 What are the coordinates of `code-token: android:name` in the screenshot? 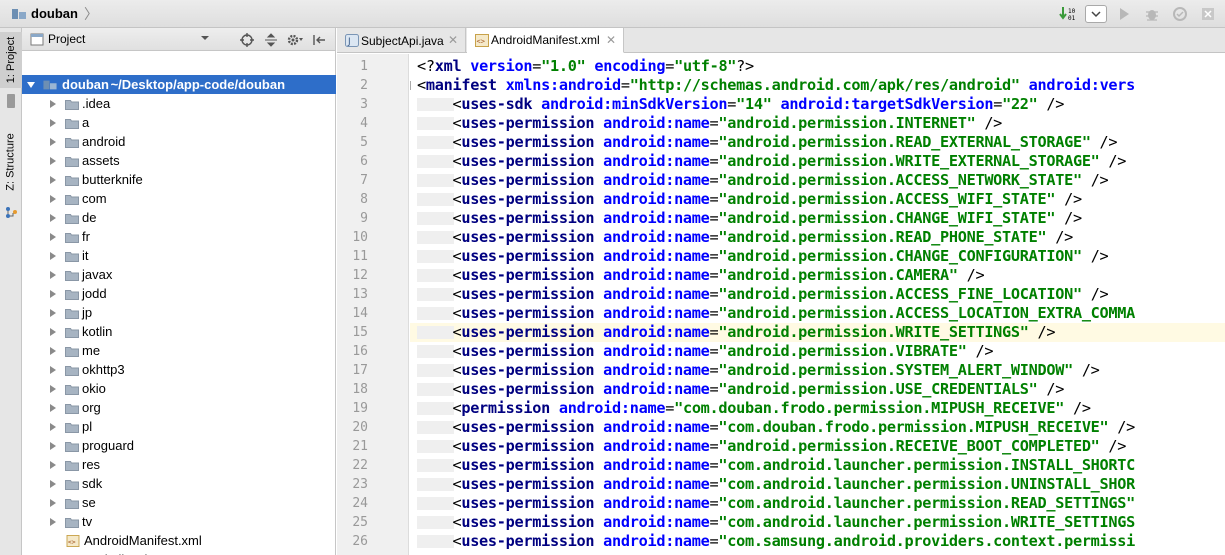 It's located at (656, 389).